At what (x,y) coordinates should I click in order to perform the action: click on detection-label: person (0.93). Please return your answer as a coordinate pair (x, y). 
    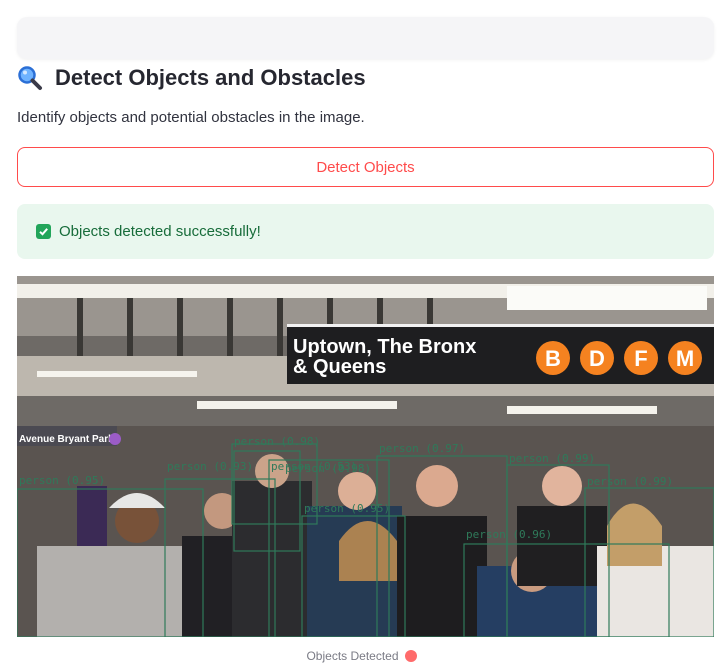
    Looking at the image, I should click on (210, 466).